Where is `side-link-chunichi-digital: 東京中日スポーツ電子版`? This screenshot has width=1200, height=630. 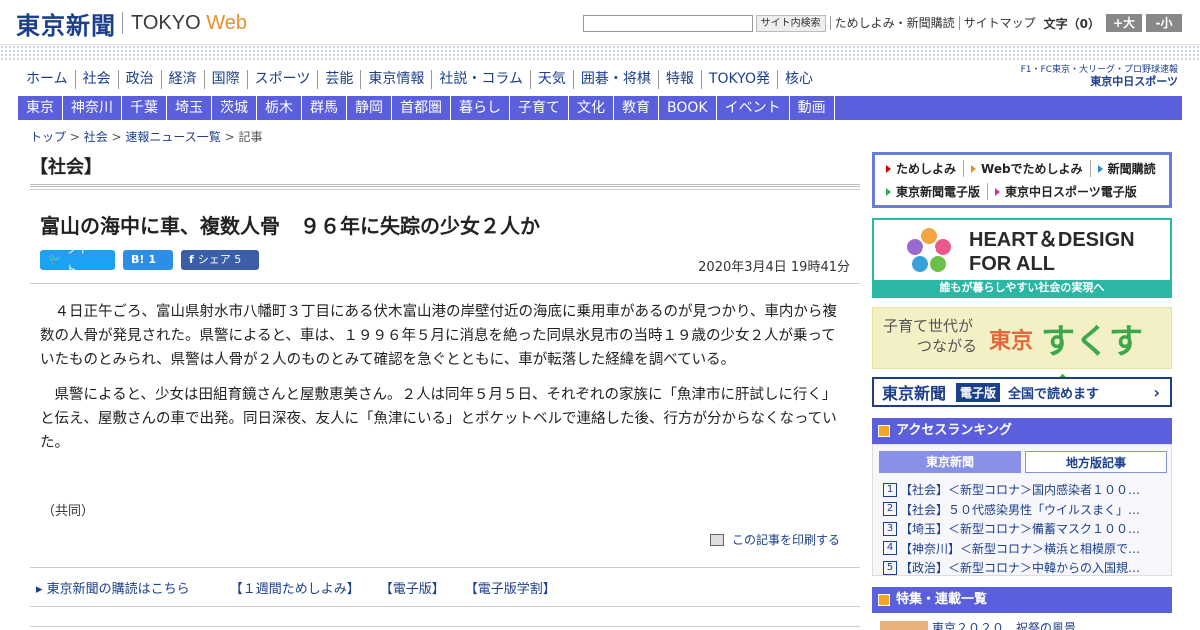 side-link-chunichi-digital: 東京中日スポーツ電子版 is located at coordinates (1066, 191).